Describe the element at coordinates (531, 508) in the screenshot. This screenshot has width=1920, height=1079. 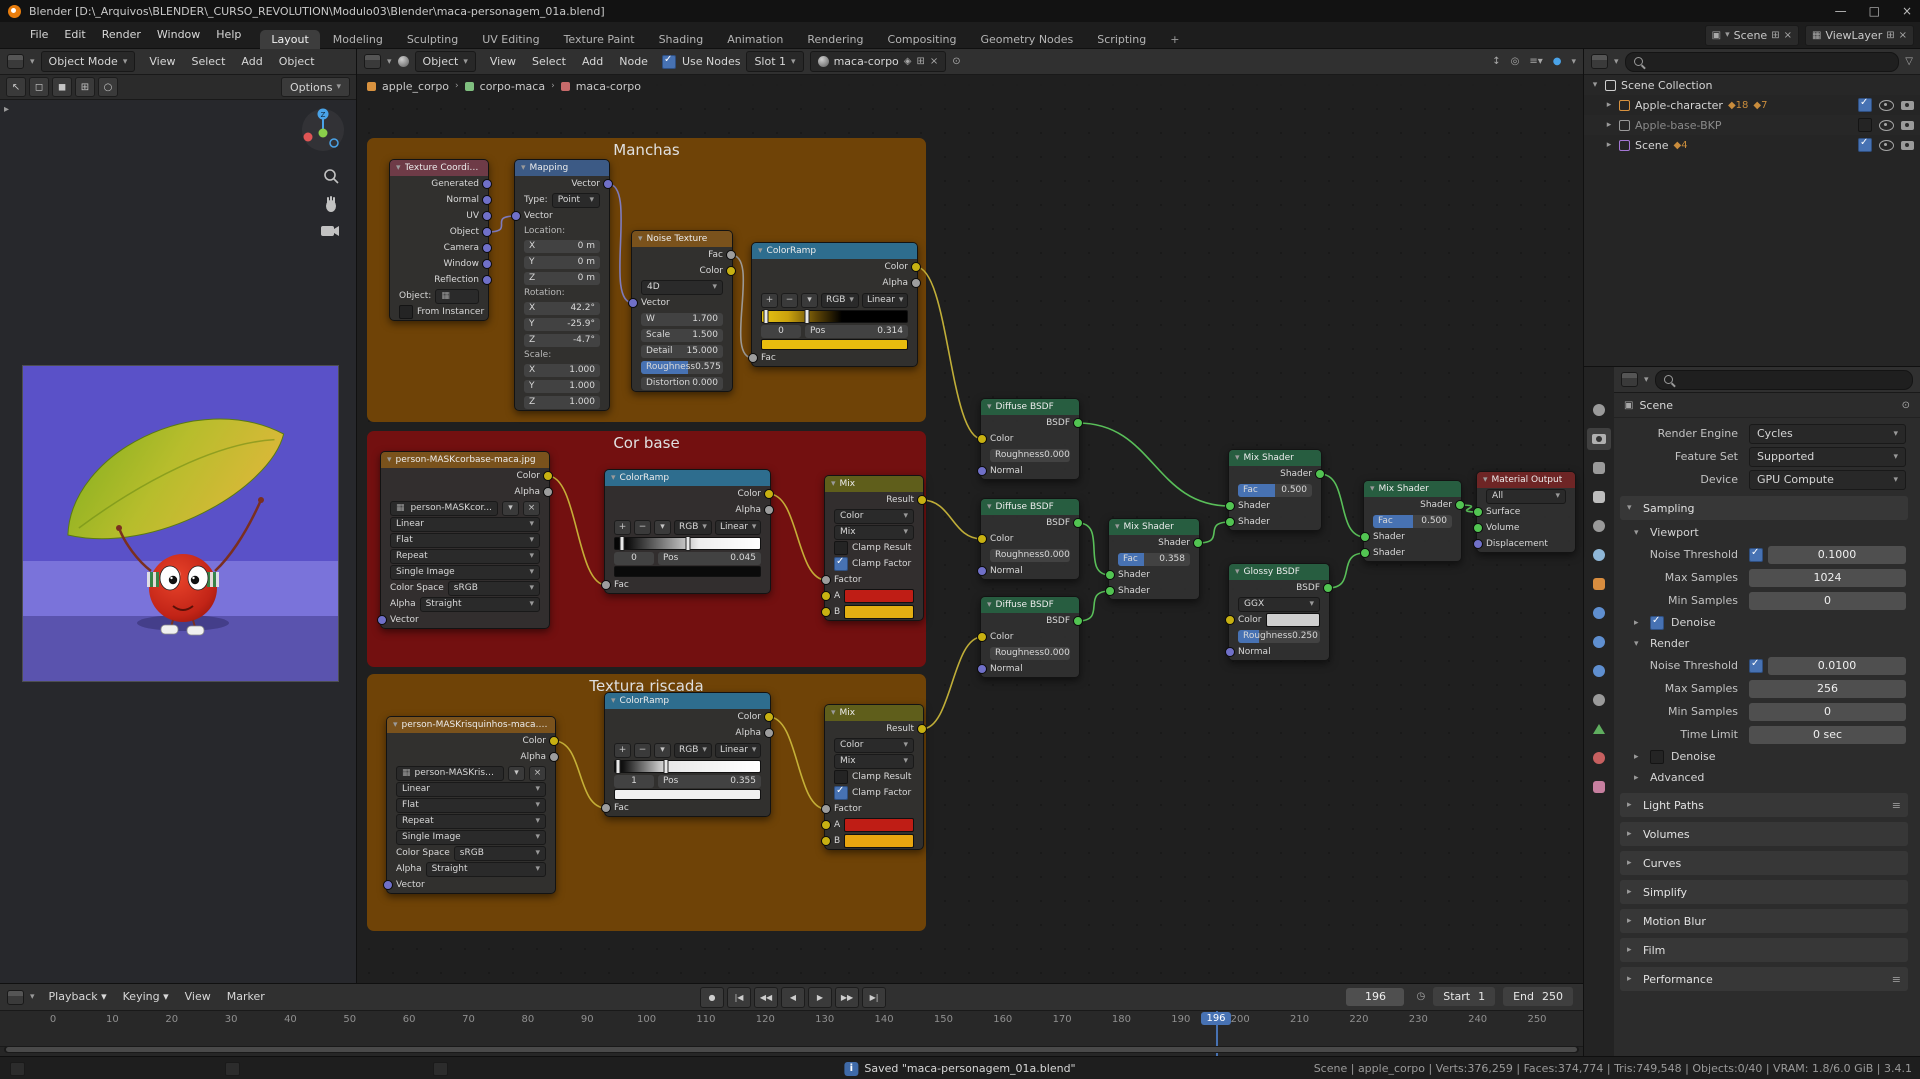
I see `unlink-image-button: ×` at that location.